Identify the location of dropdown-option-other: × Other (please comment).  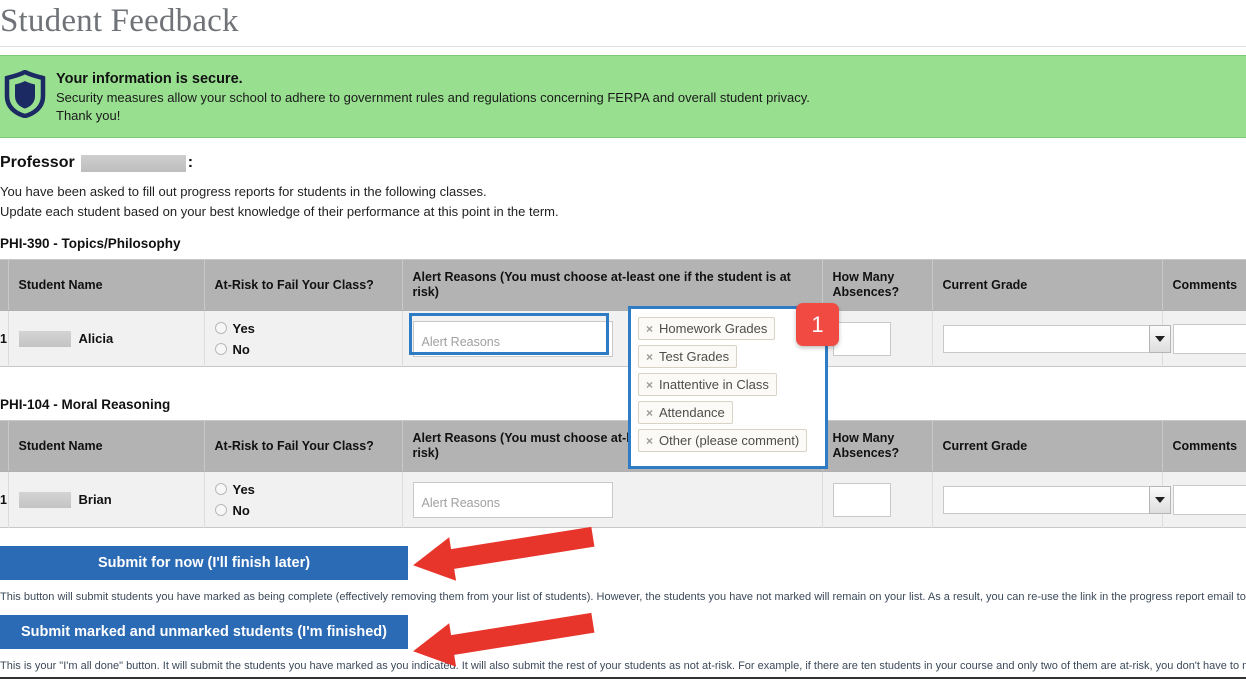
(723, 440).